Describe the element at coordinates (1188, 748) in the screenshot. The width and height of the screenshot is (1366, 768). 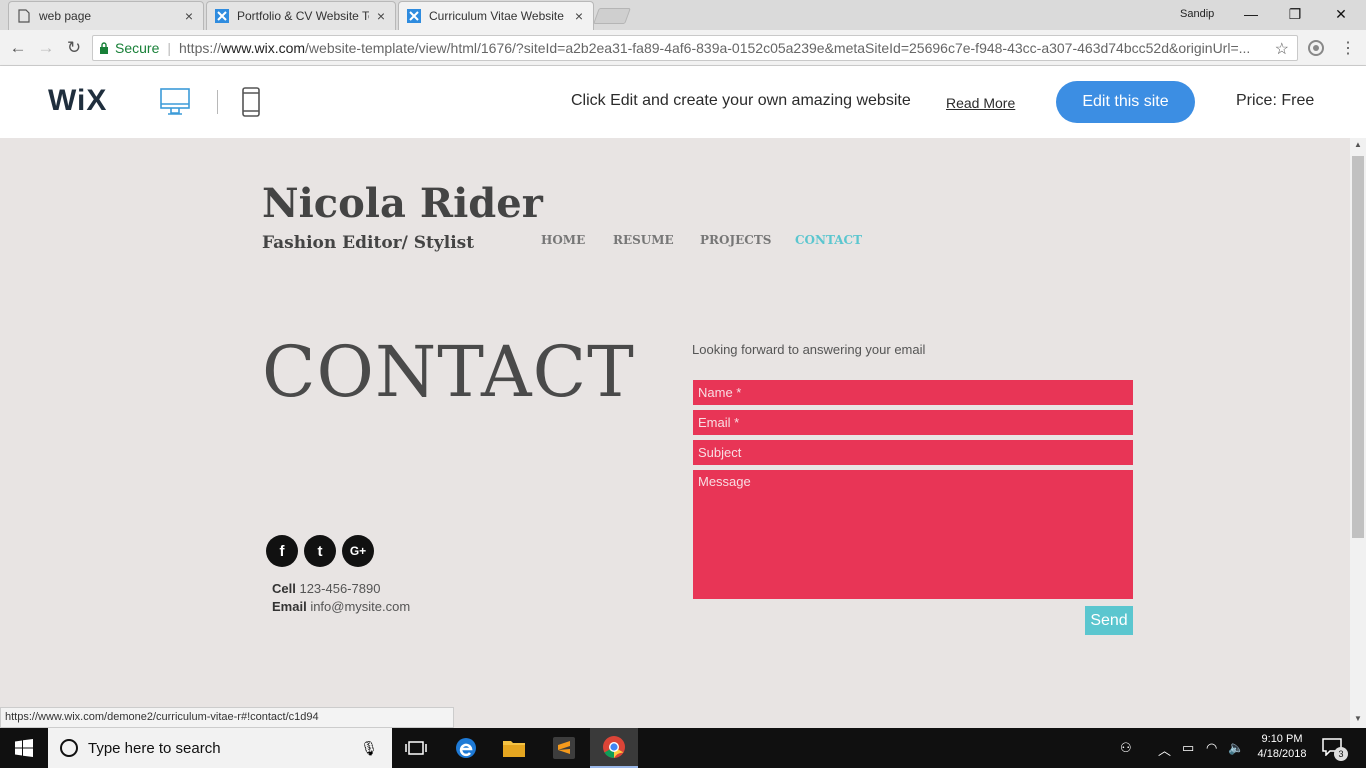
I see `battery-icon: ▭` at that location.